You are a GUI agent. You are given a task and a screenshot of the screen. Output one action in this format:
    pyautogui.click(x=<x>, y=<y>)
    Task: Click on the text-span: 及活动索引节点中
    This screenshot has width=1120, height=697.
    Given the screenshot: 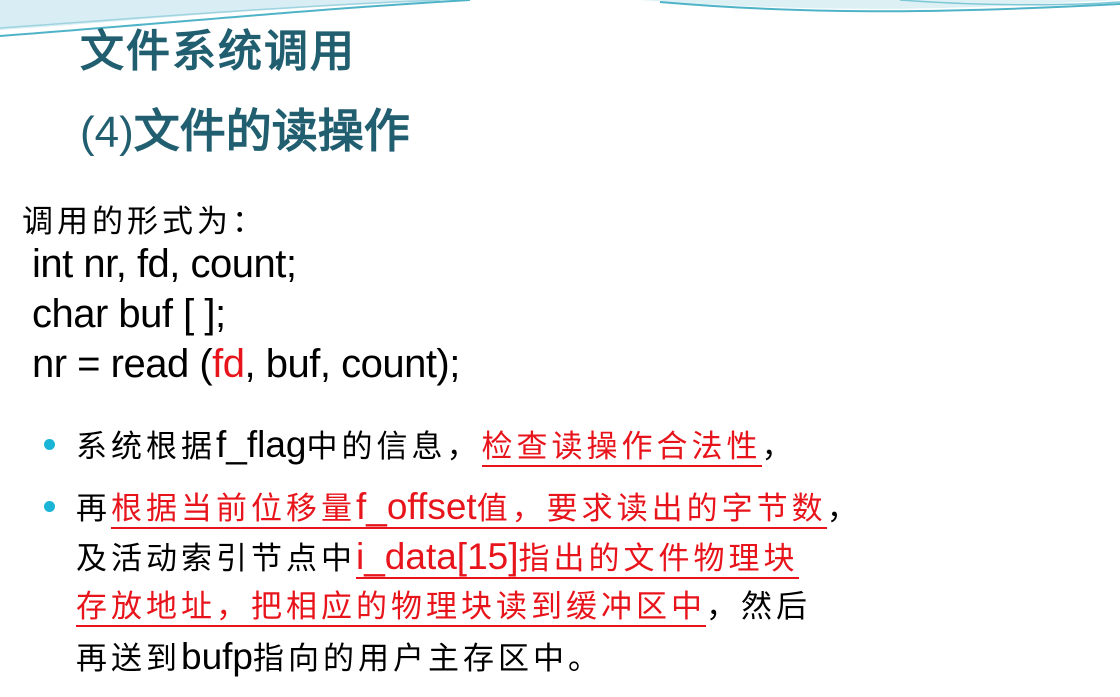 What is the action you would take?
    pyautogui.click(x=216, y=559)
    